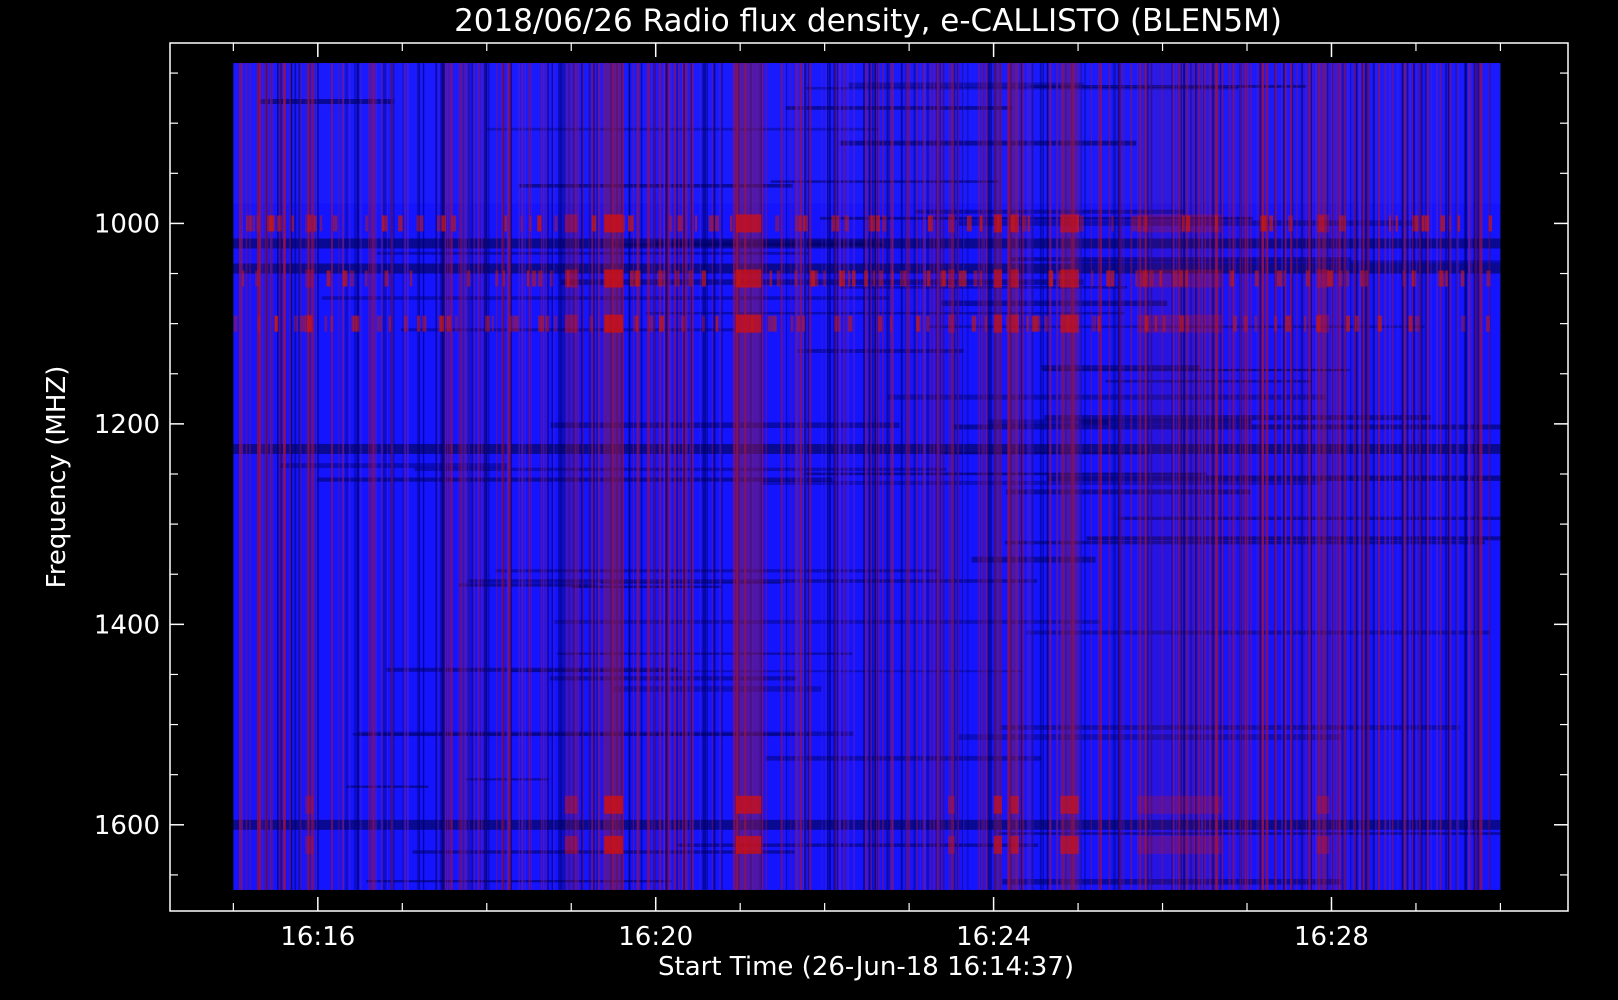  I want to click on x-tick-label: 16:16, so click(317, 937).